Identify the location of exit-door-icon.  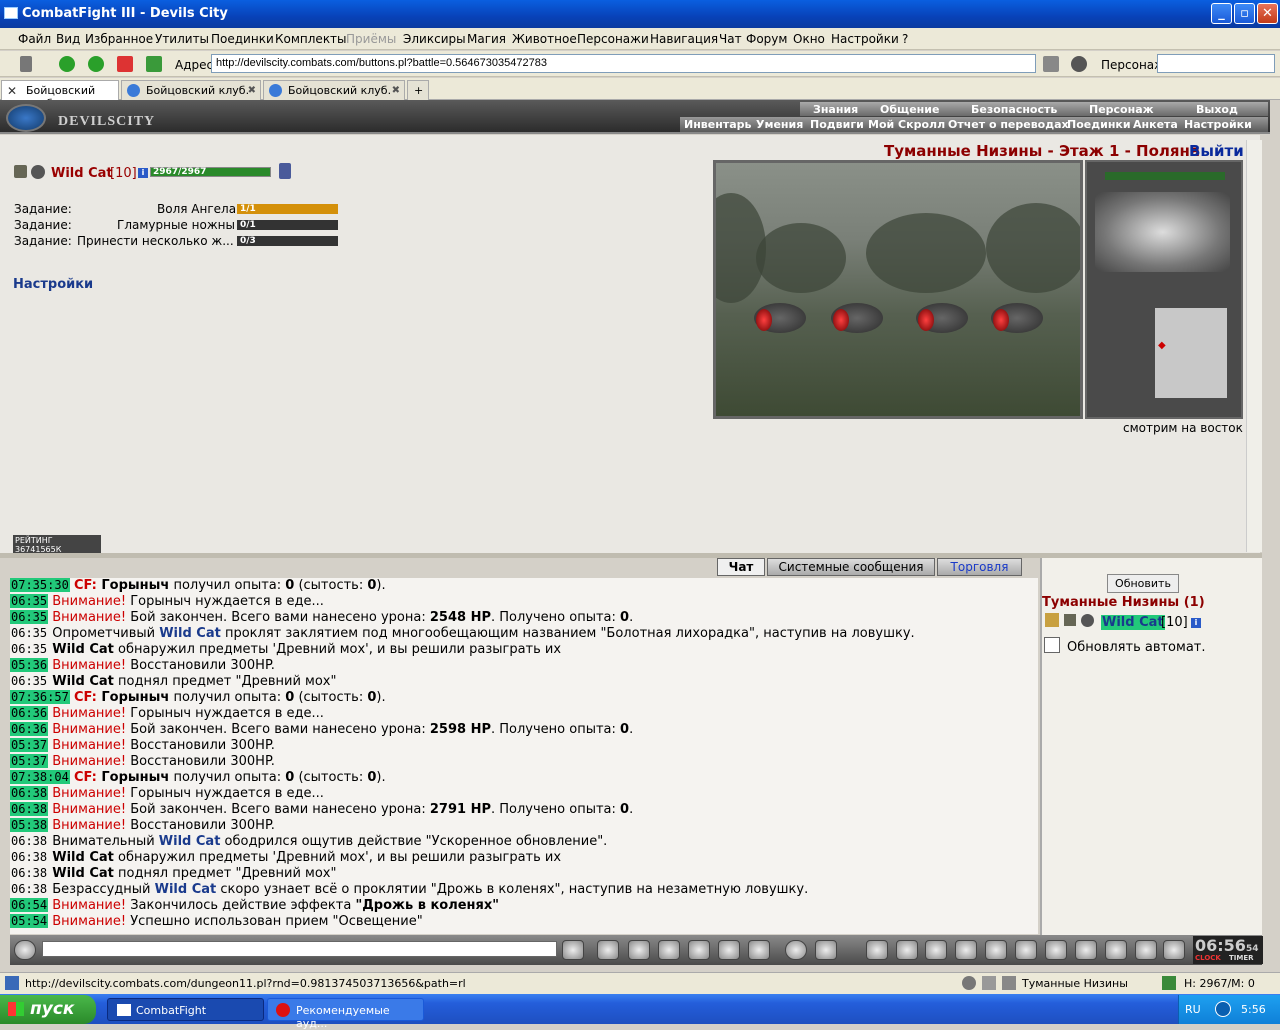
(1174, 950).